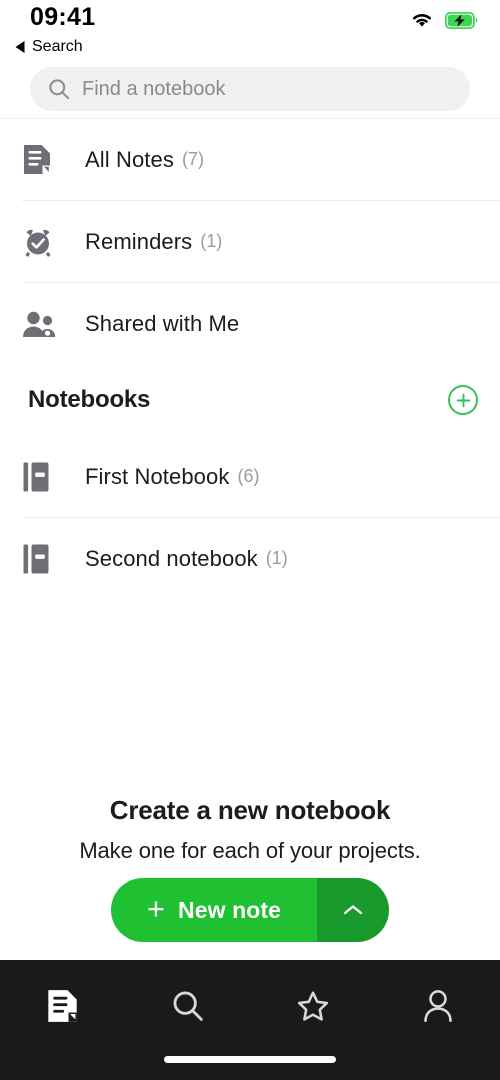 Image resolution: width=500 pixels, height=1080 pixels. I want to click on back-label: Search, so click(57, 46).